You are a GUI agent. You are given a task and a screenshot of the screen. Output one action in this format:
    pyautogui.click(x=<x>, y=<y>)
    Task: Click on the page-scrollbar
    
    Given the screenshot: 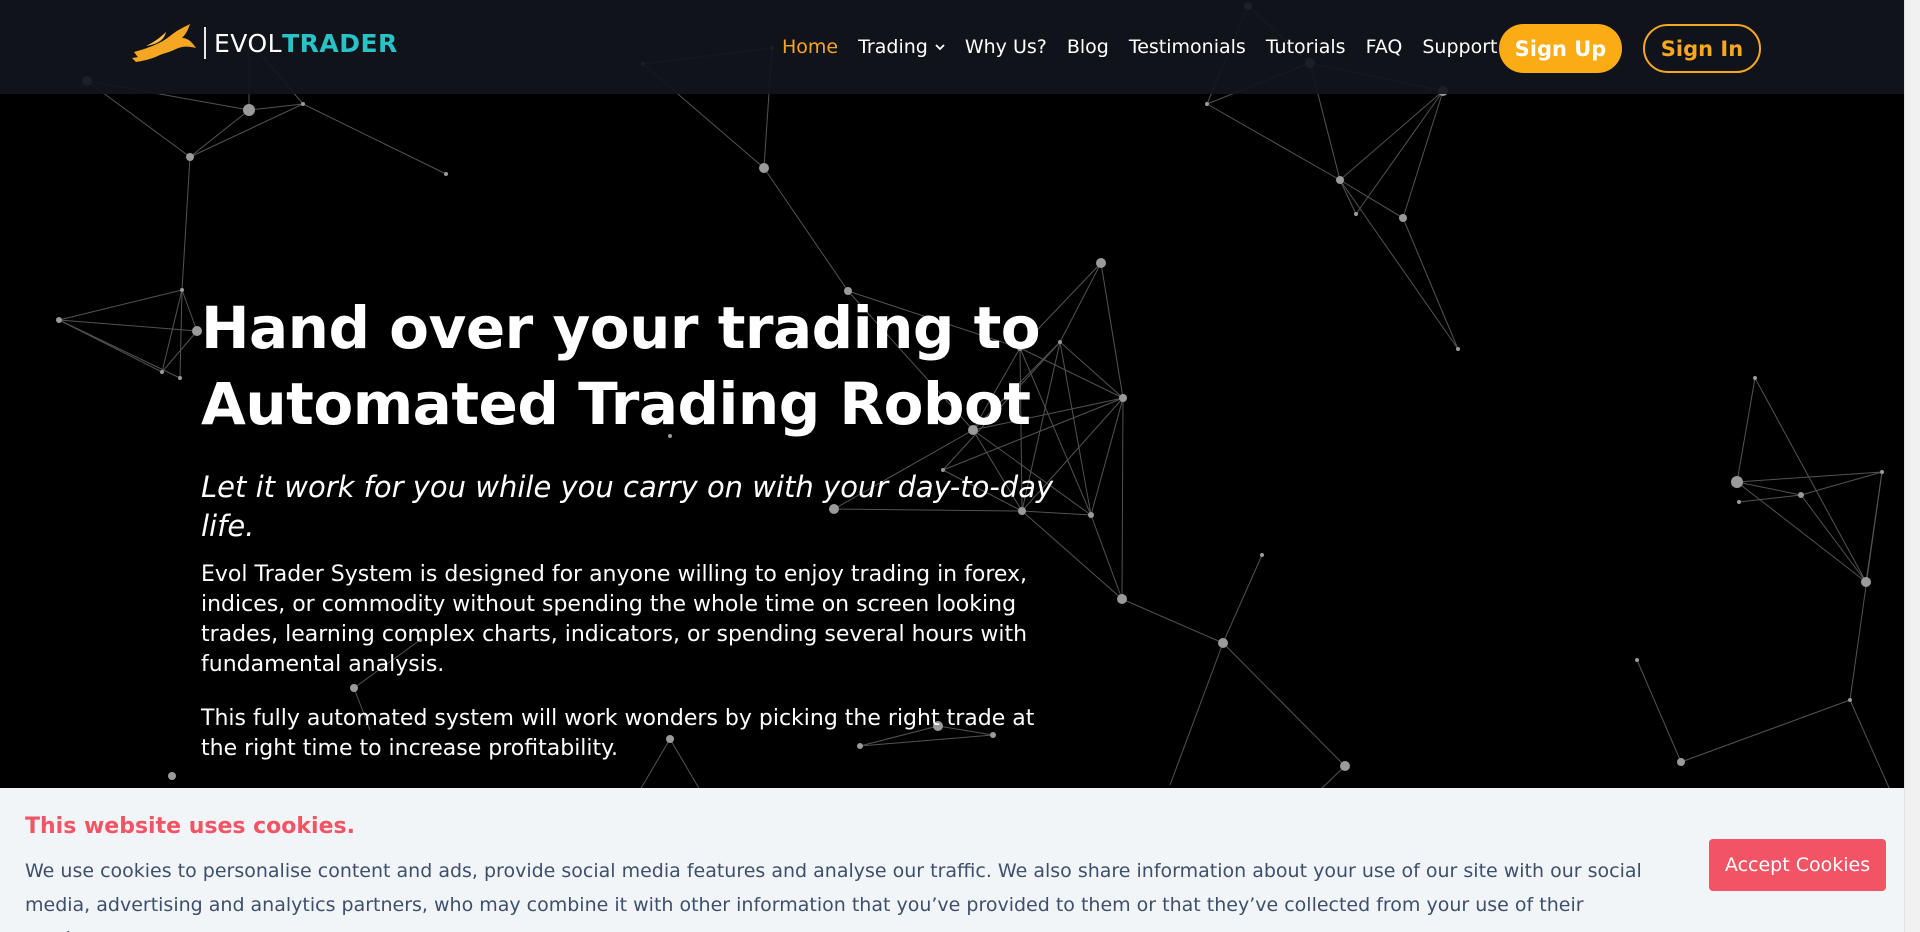 What is the action you would take?
    pyautogui.click(x=1912, y=466)
    